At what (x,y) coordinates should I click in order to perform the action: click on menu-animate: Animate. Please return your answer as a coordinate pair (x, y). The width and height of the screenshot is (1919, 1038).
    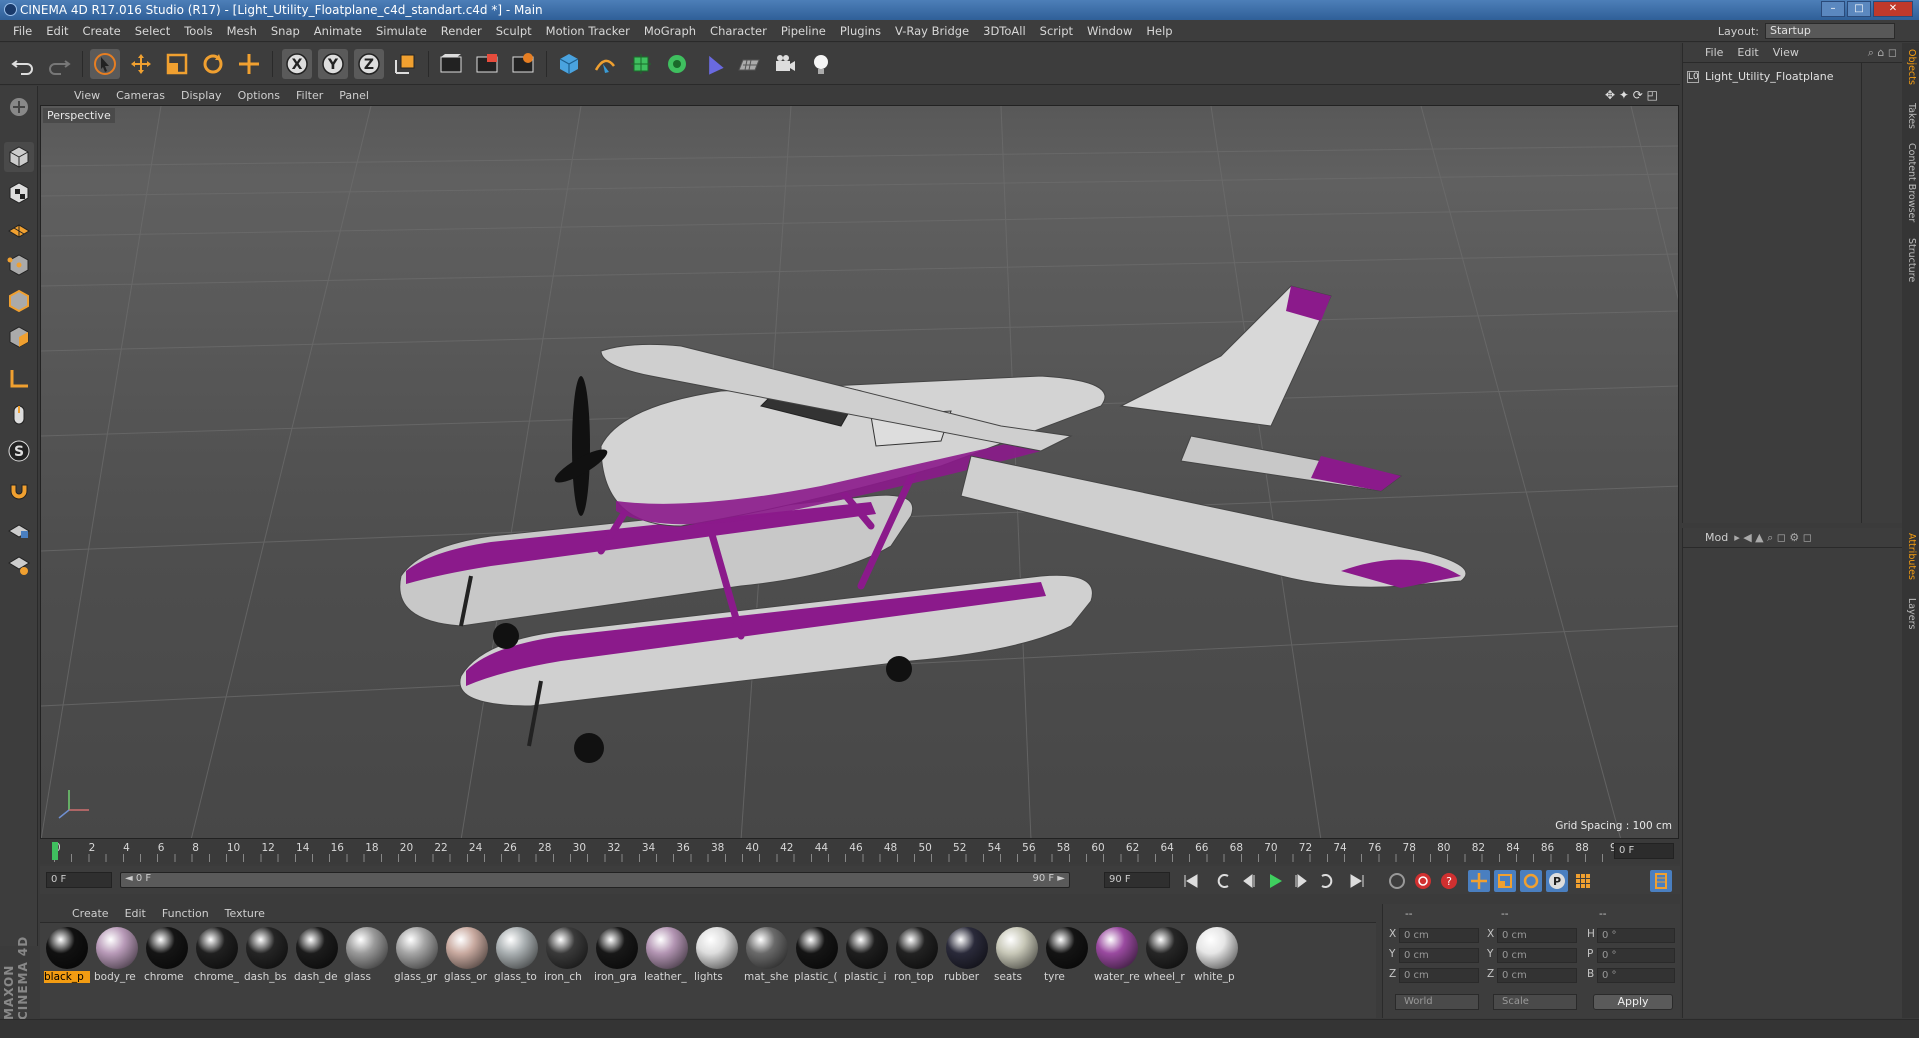
    Looking at the image, I should click on (338, 31).